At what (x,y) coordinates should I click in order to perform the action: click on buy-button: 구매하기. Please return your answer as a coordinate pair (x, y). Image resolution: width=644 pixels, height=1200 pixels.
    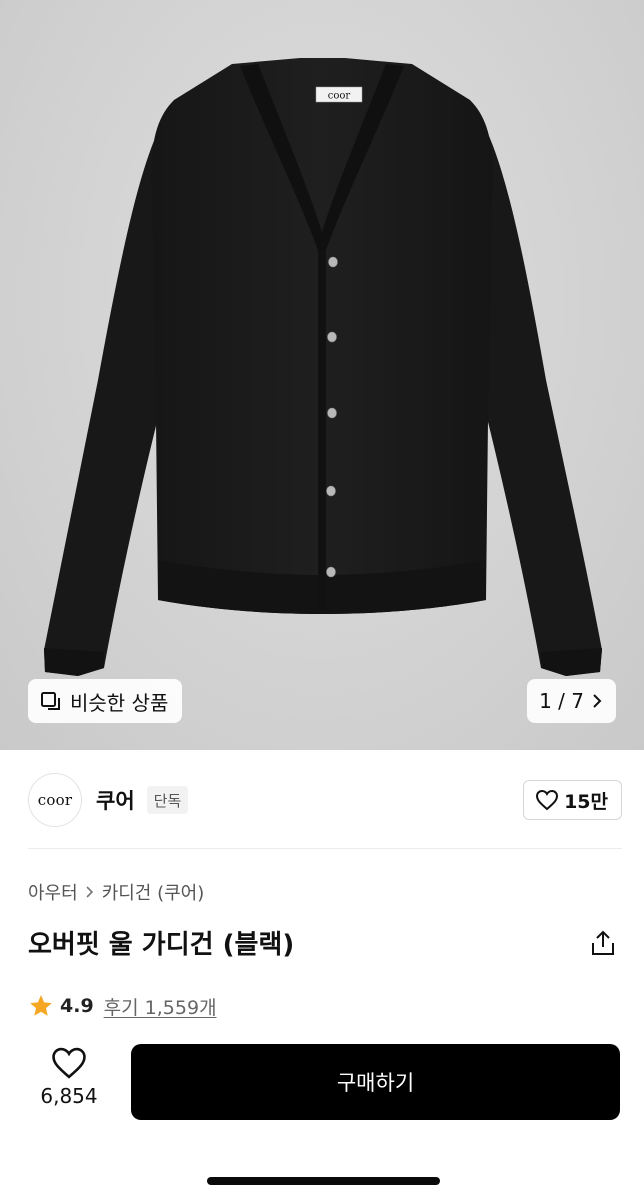
    Looking at the image, I should click on (375, 1082).